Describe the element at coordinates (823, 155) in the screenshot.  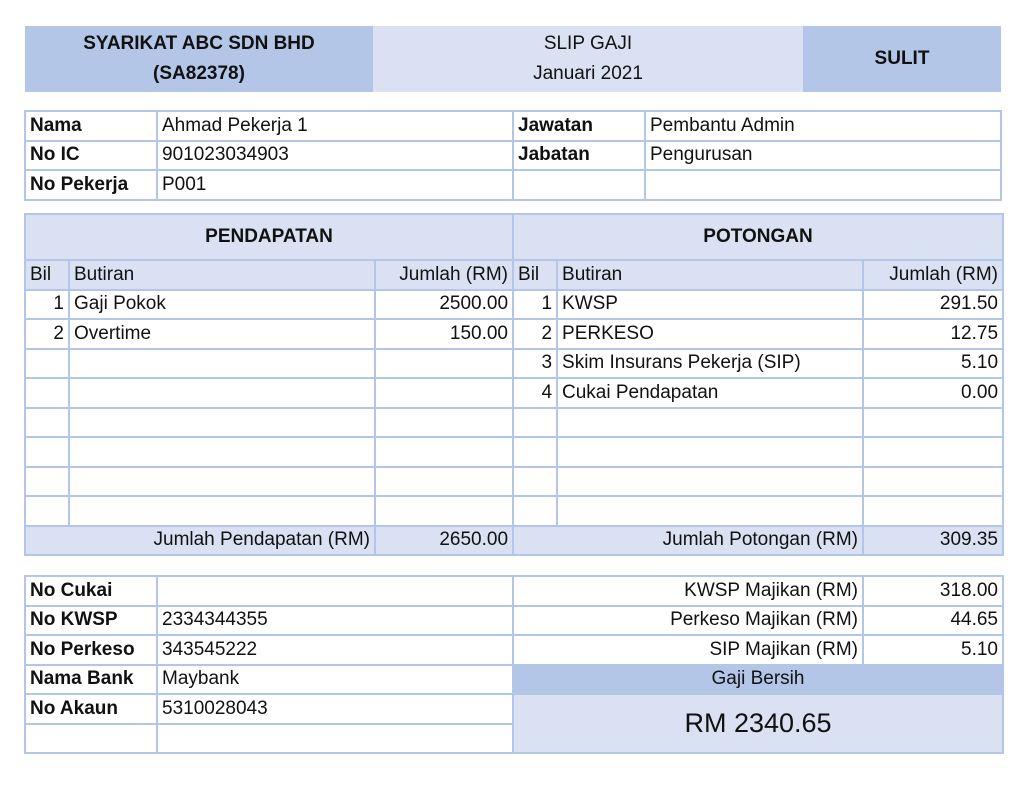
I see `field-value: Pengurusan` at that location.